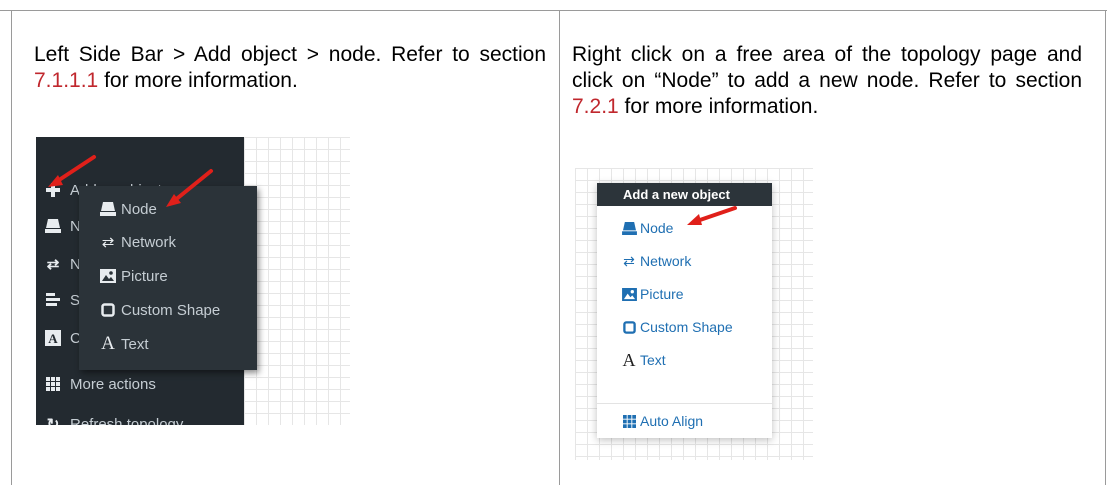 This screenshot has width=1107, height=485. I want to click on red-arrow, so click(712, 215).